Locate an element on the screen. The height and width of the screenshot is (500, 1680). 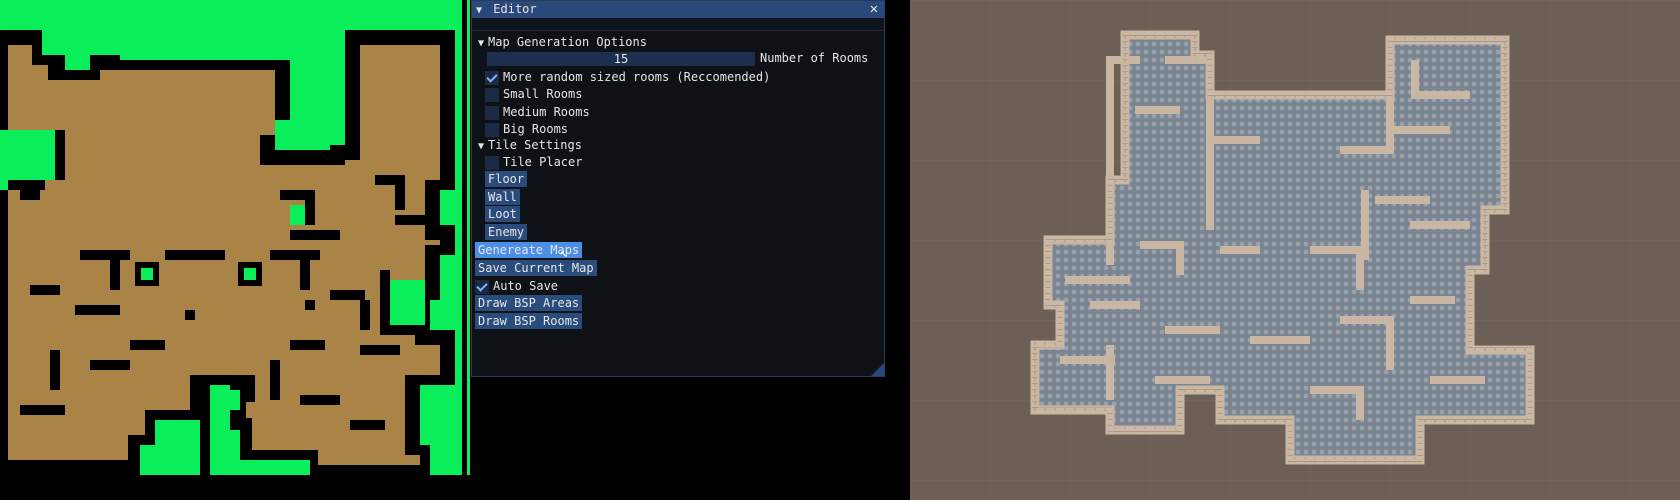
small-rooms-checkbox: Small Rooms is located at coordinates (533, 94).